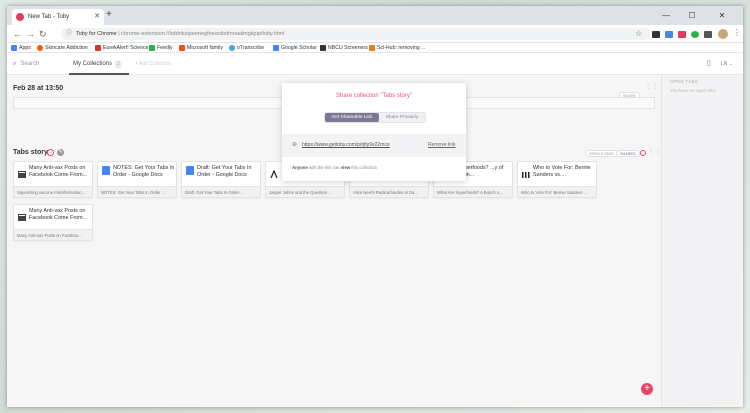 This screenshot has height=413, width=750. Describe the element at coordinates (38, 88) in the screenshot. I see `collection-title: Feb 28 at 13:50` at that location.